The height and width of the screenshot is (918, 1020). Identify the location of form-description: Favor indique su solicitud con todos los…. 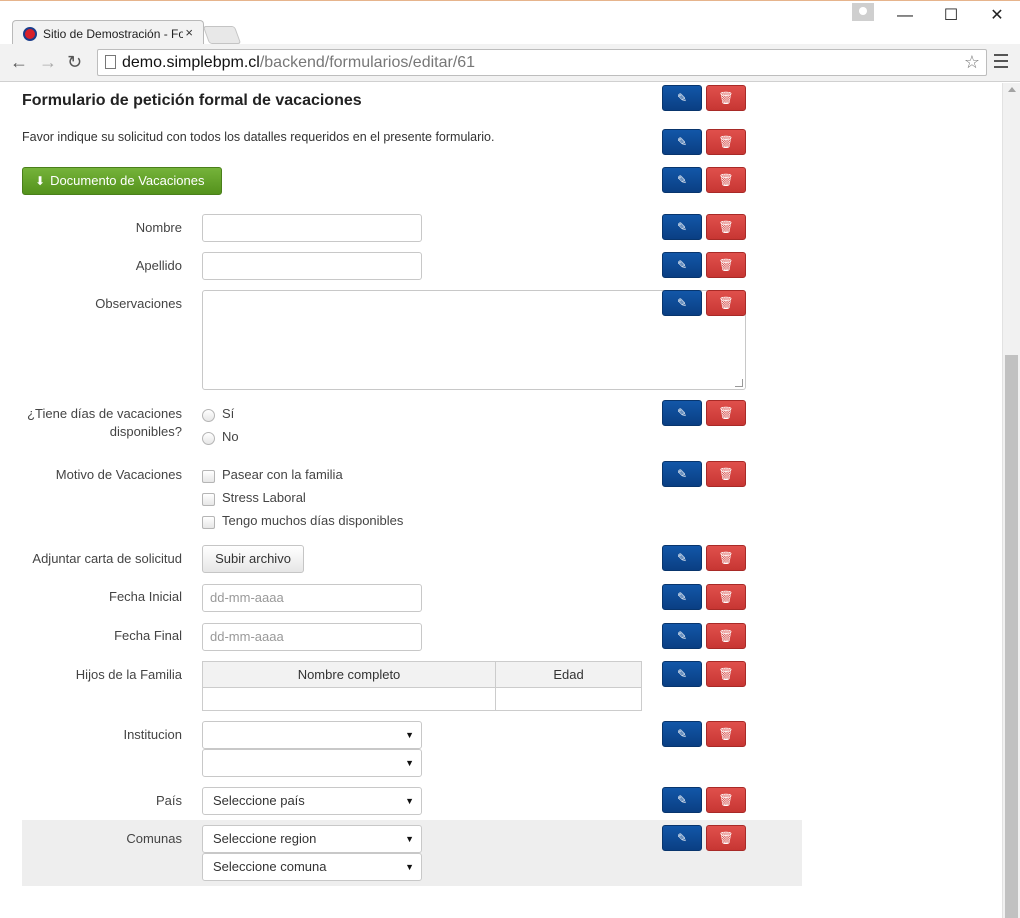
(258, 137).